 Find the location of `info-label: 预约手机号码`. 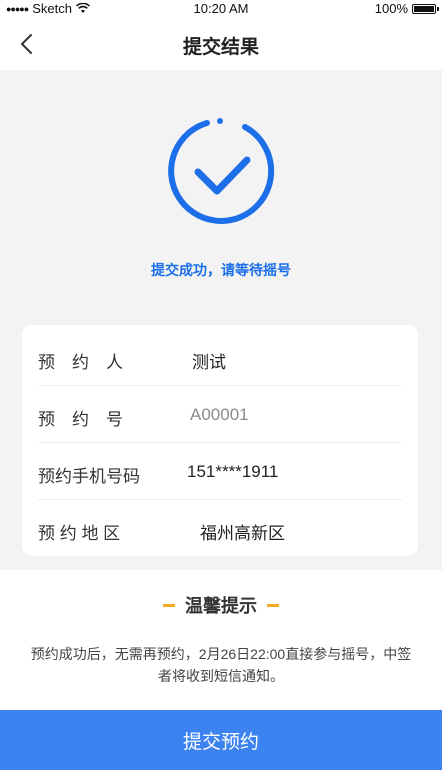

info-label: 预约手机号码 is located at coordinates (89, 476).